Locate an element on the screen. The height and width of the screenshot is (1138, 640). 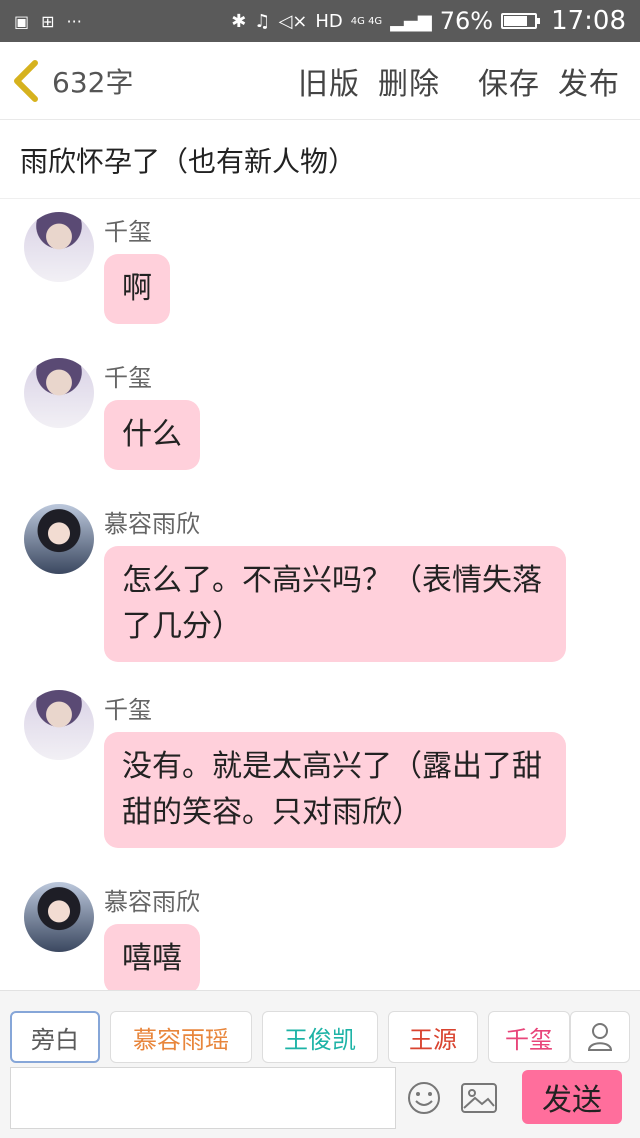
status-bar: ▣ ⊞ ··· ✱ ♫ ◁× HD 4G 4G ▂▄▆ 76% 17:08 is located at coordinates (320, 21).